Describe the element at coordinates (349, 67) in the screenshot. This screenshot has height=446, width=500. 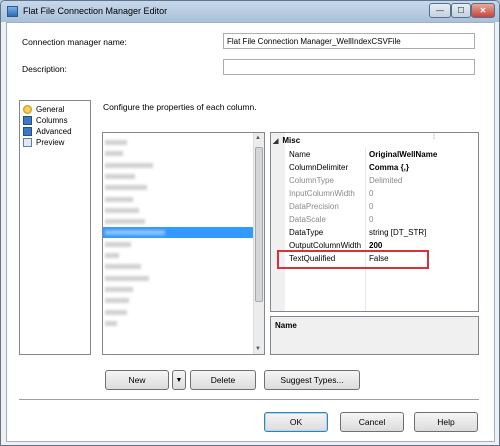
I see `description-input` at that location.